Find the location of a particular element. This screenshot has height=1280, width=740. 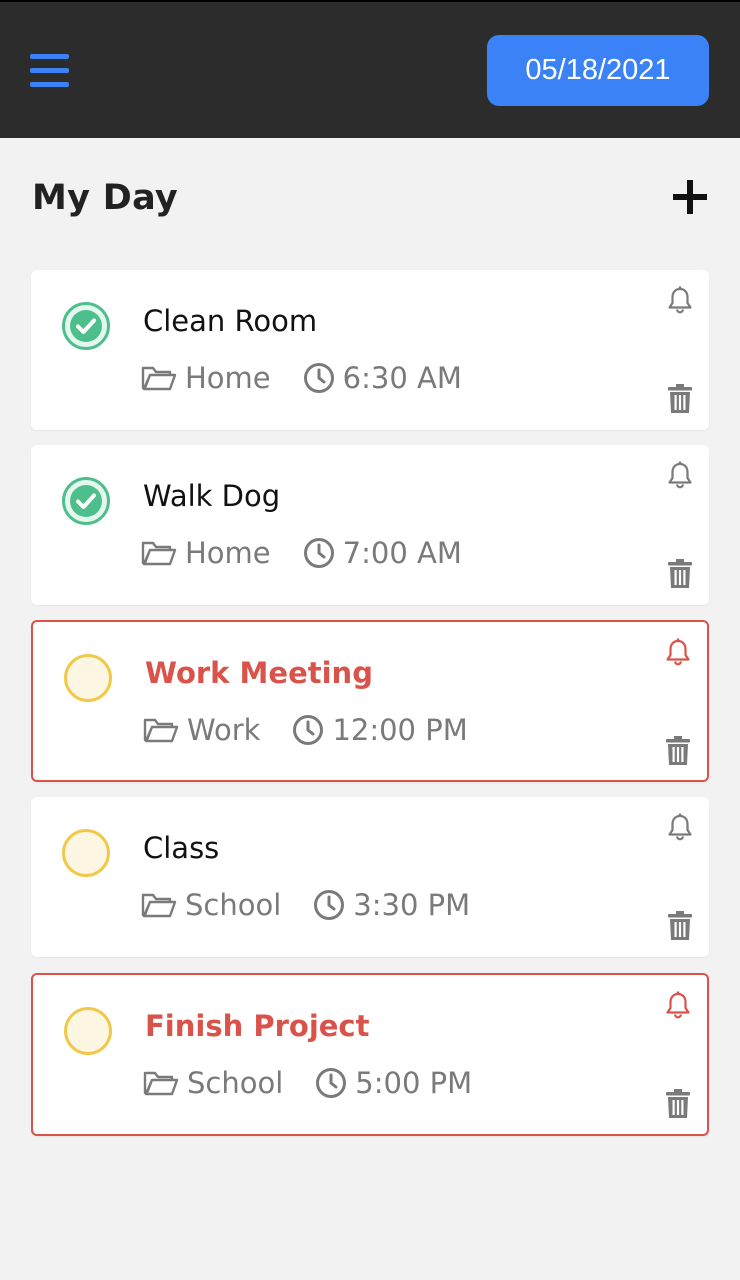

task-card: Walk Dog Home 7:00 AM is located at coordinates (370, 525).